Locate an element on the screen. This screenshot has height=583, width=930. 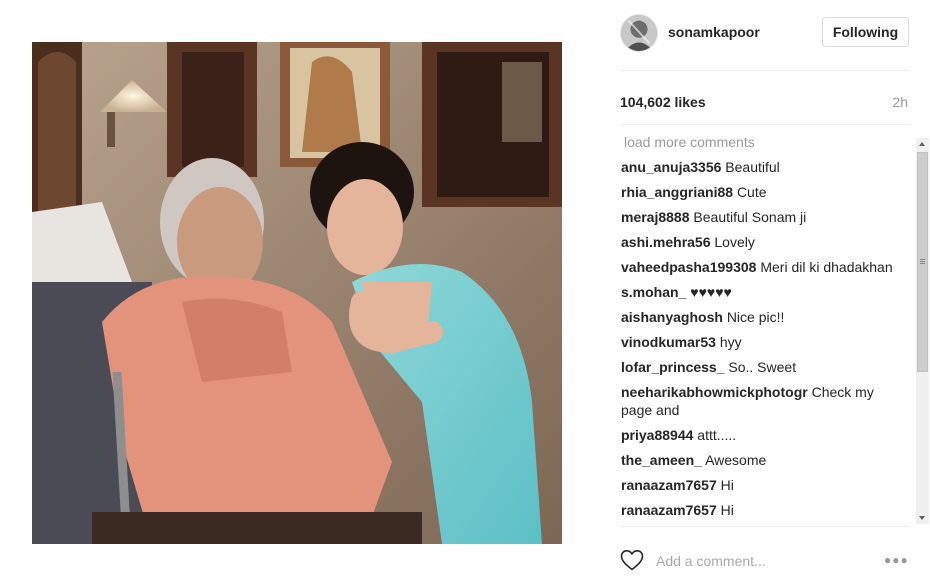
following-button: Following is located at coordinates (865, 32).